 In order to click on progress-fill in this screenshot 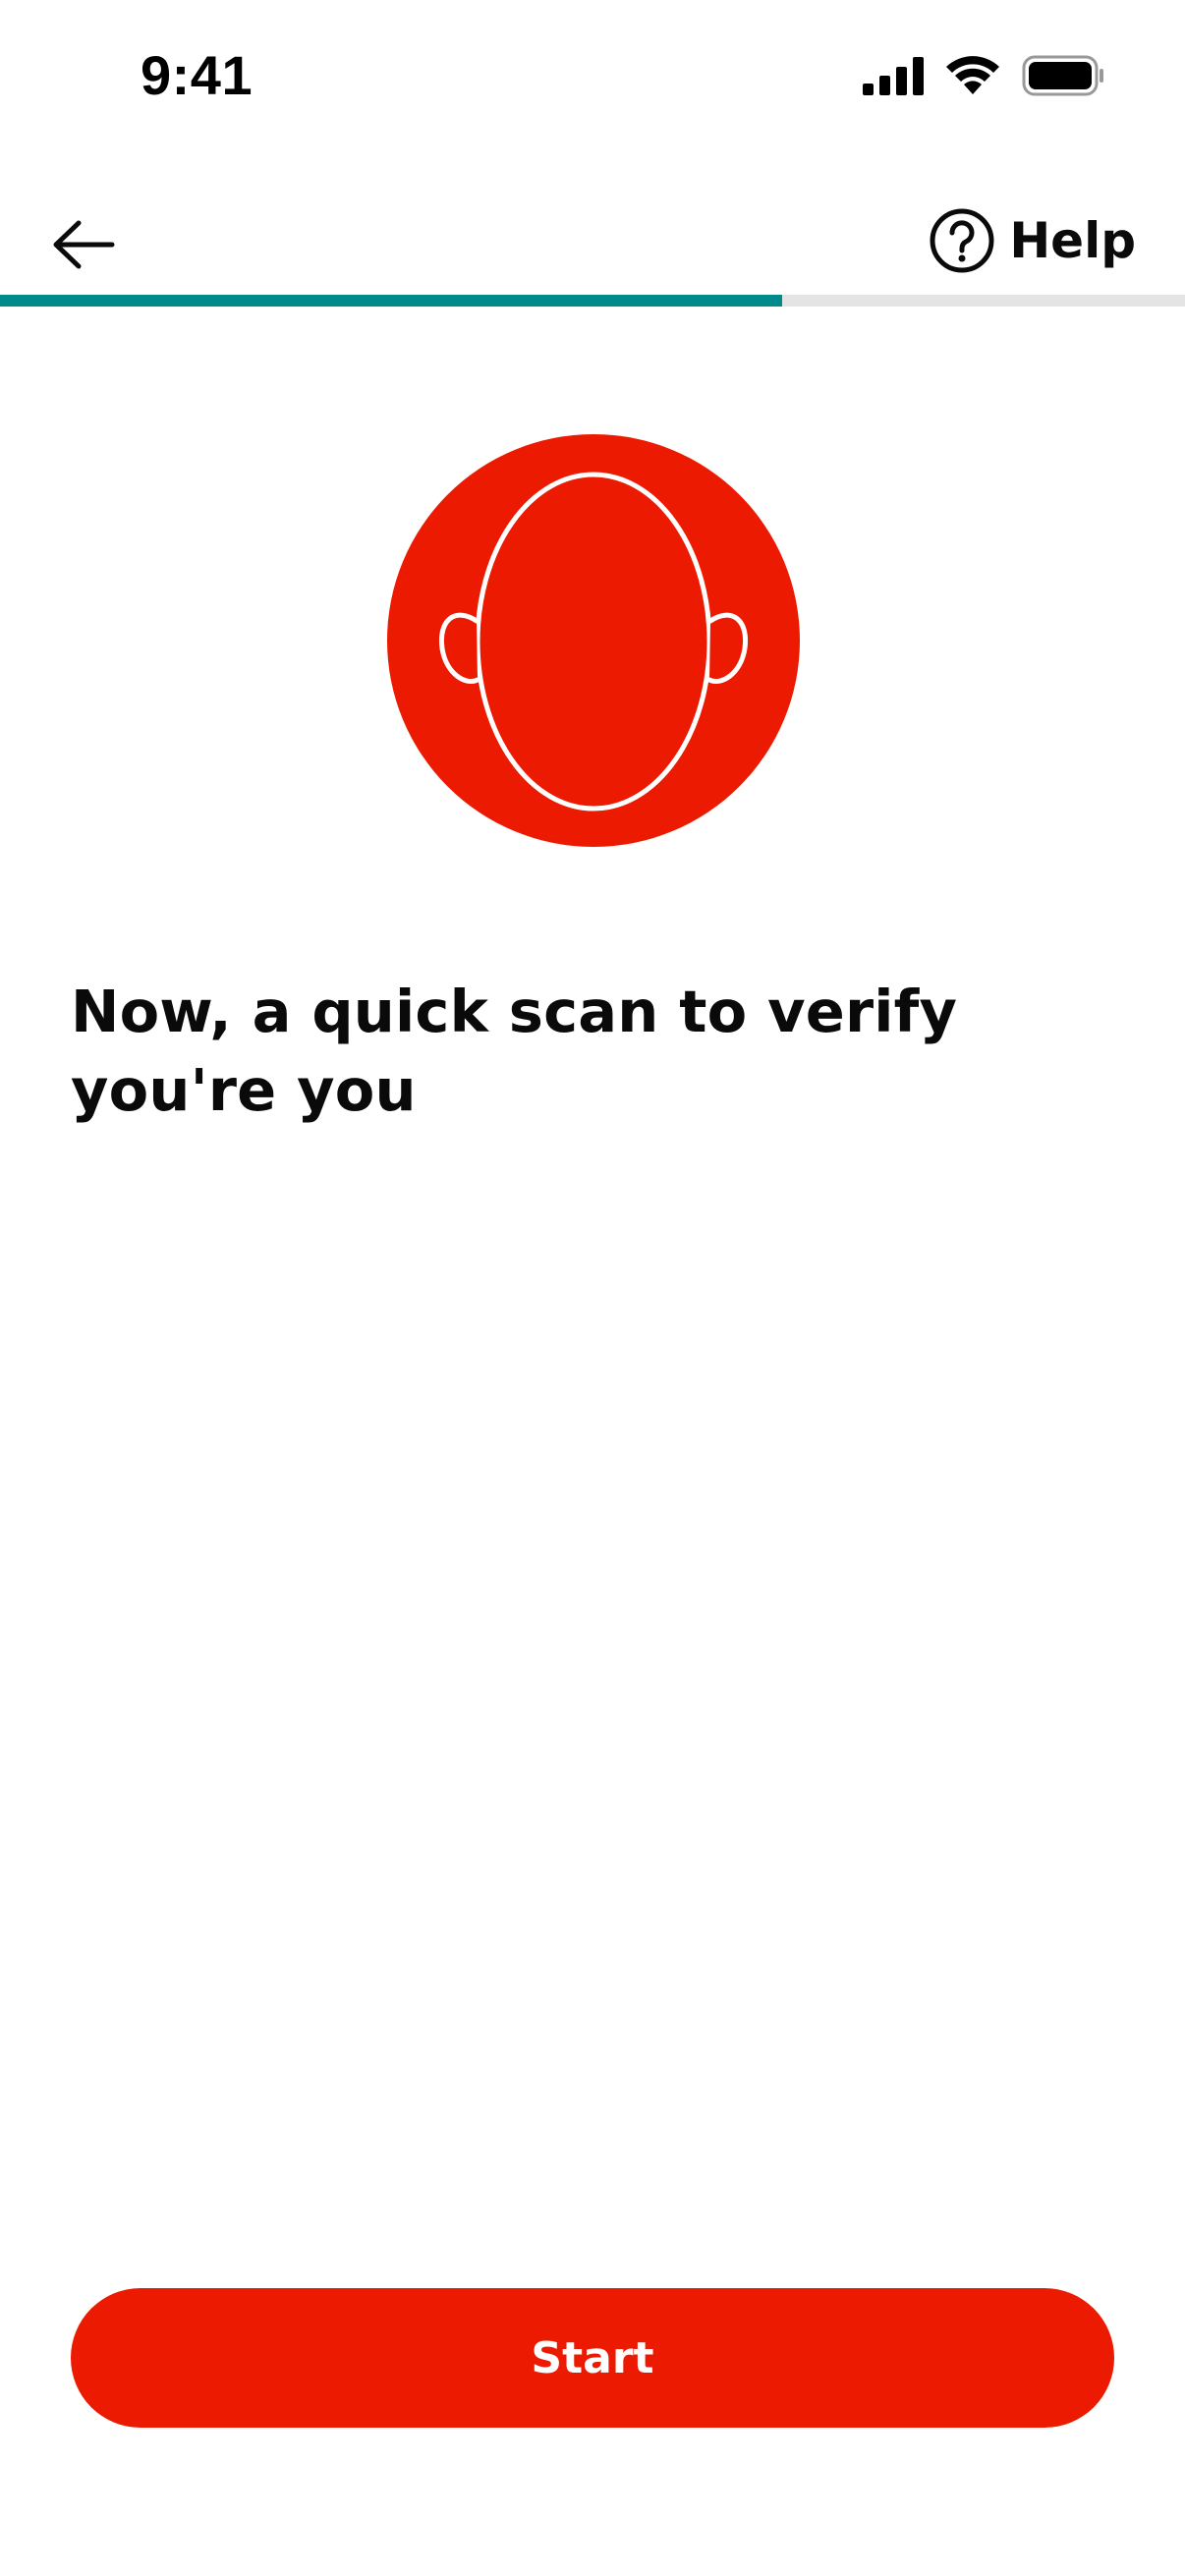, I will do `click(391, 301)`.